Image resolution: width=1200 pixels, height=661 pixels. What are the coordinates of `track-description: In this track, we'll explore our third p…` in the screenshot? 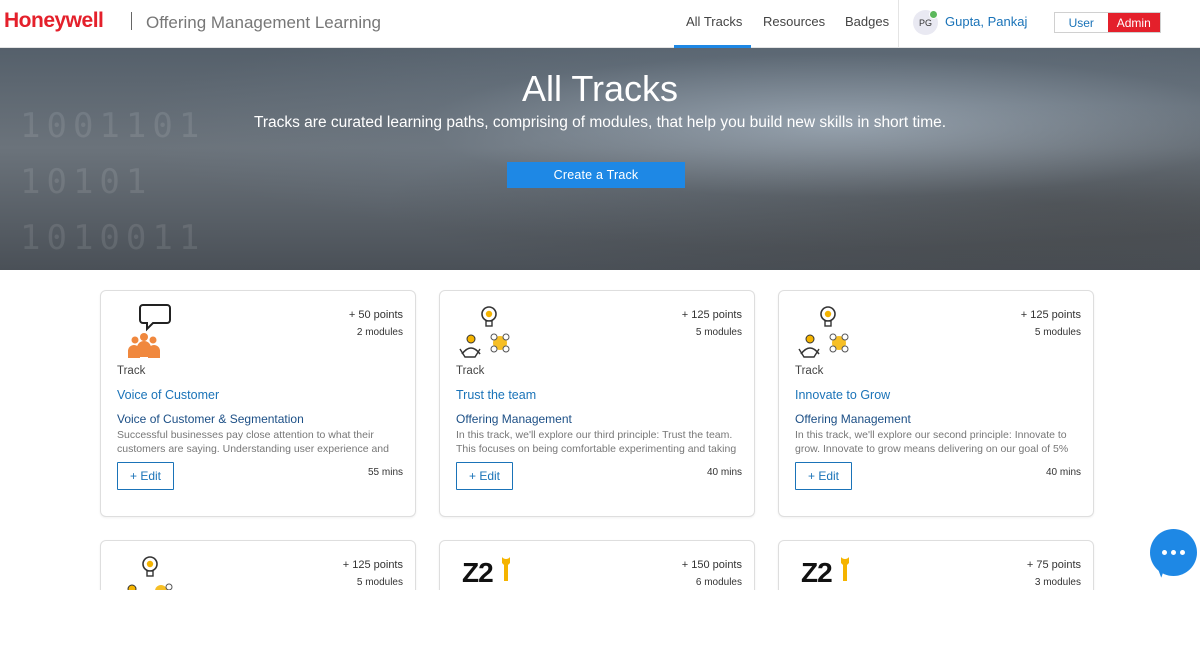 It's located at (596, 442).